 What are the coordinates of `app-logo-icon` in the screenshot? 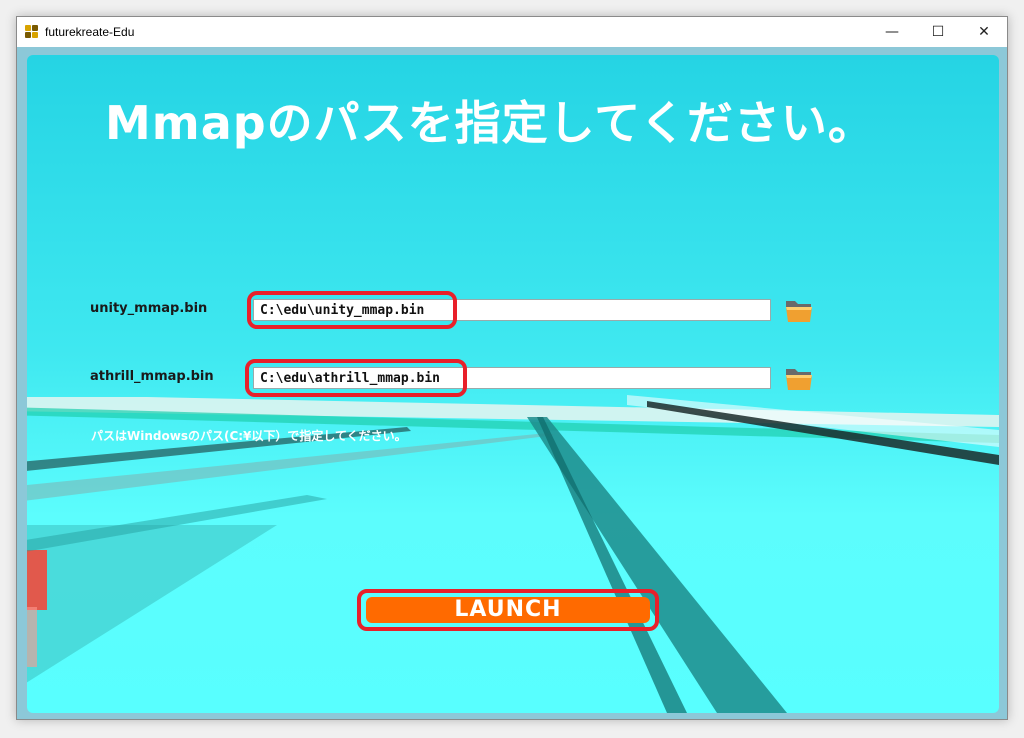 It's located at (32, 32).